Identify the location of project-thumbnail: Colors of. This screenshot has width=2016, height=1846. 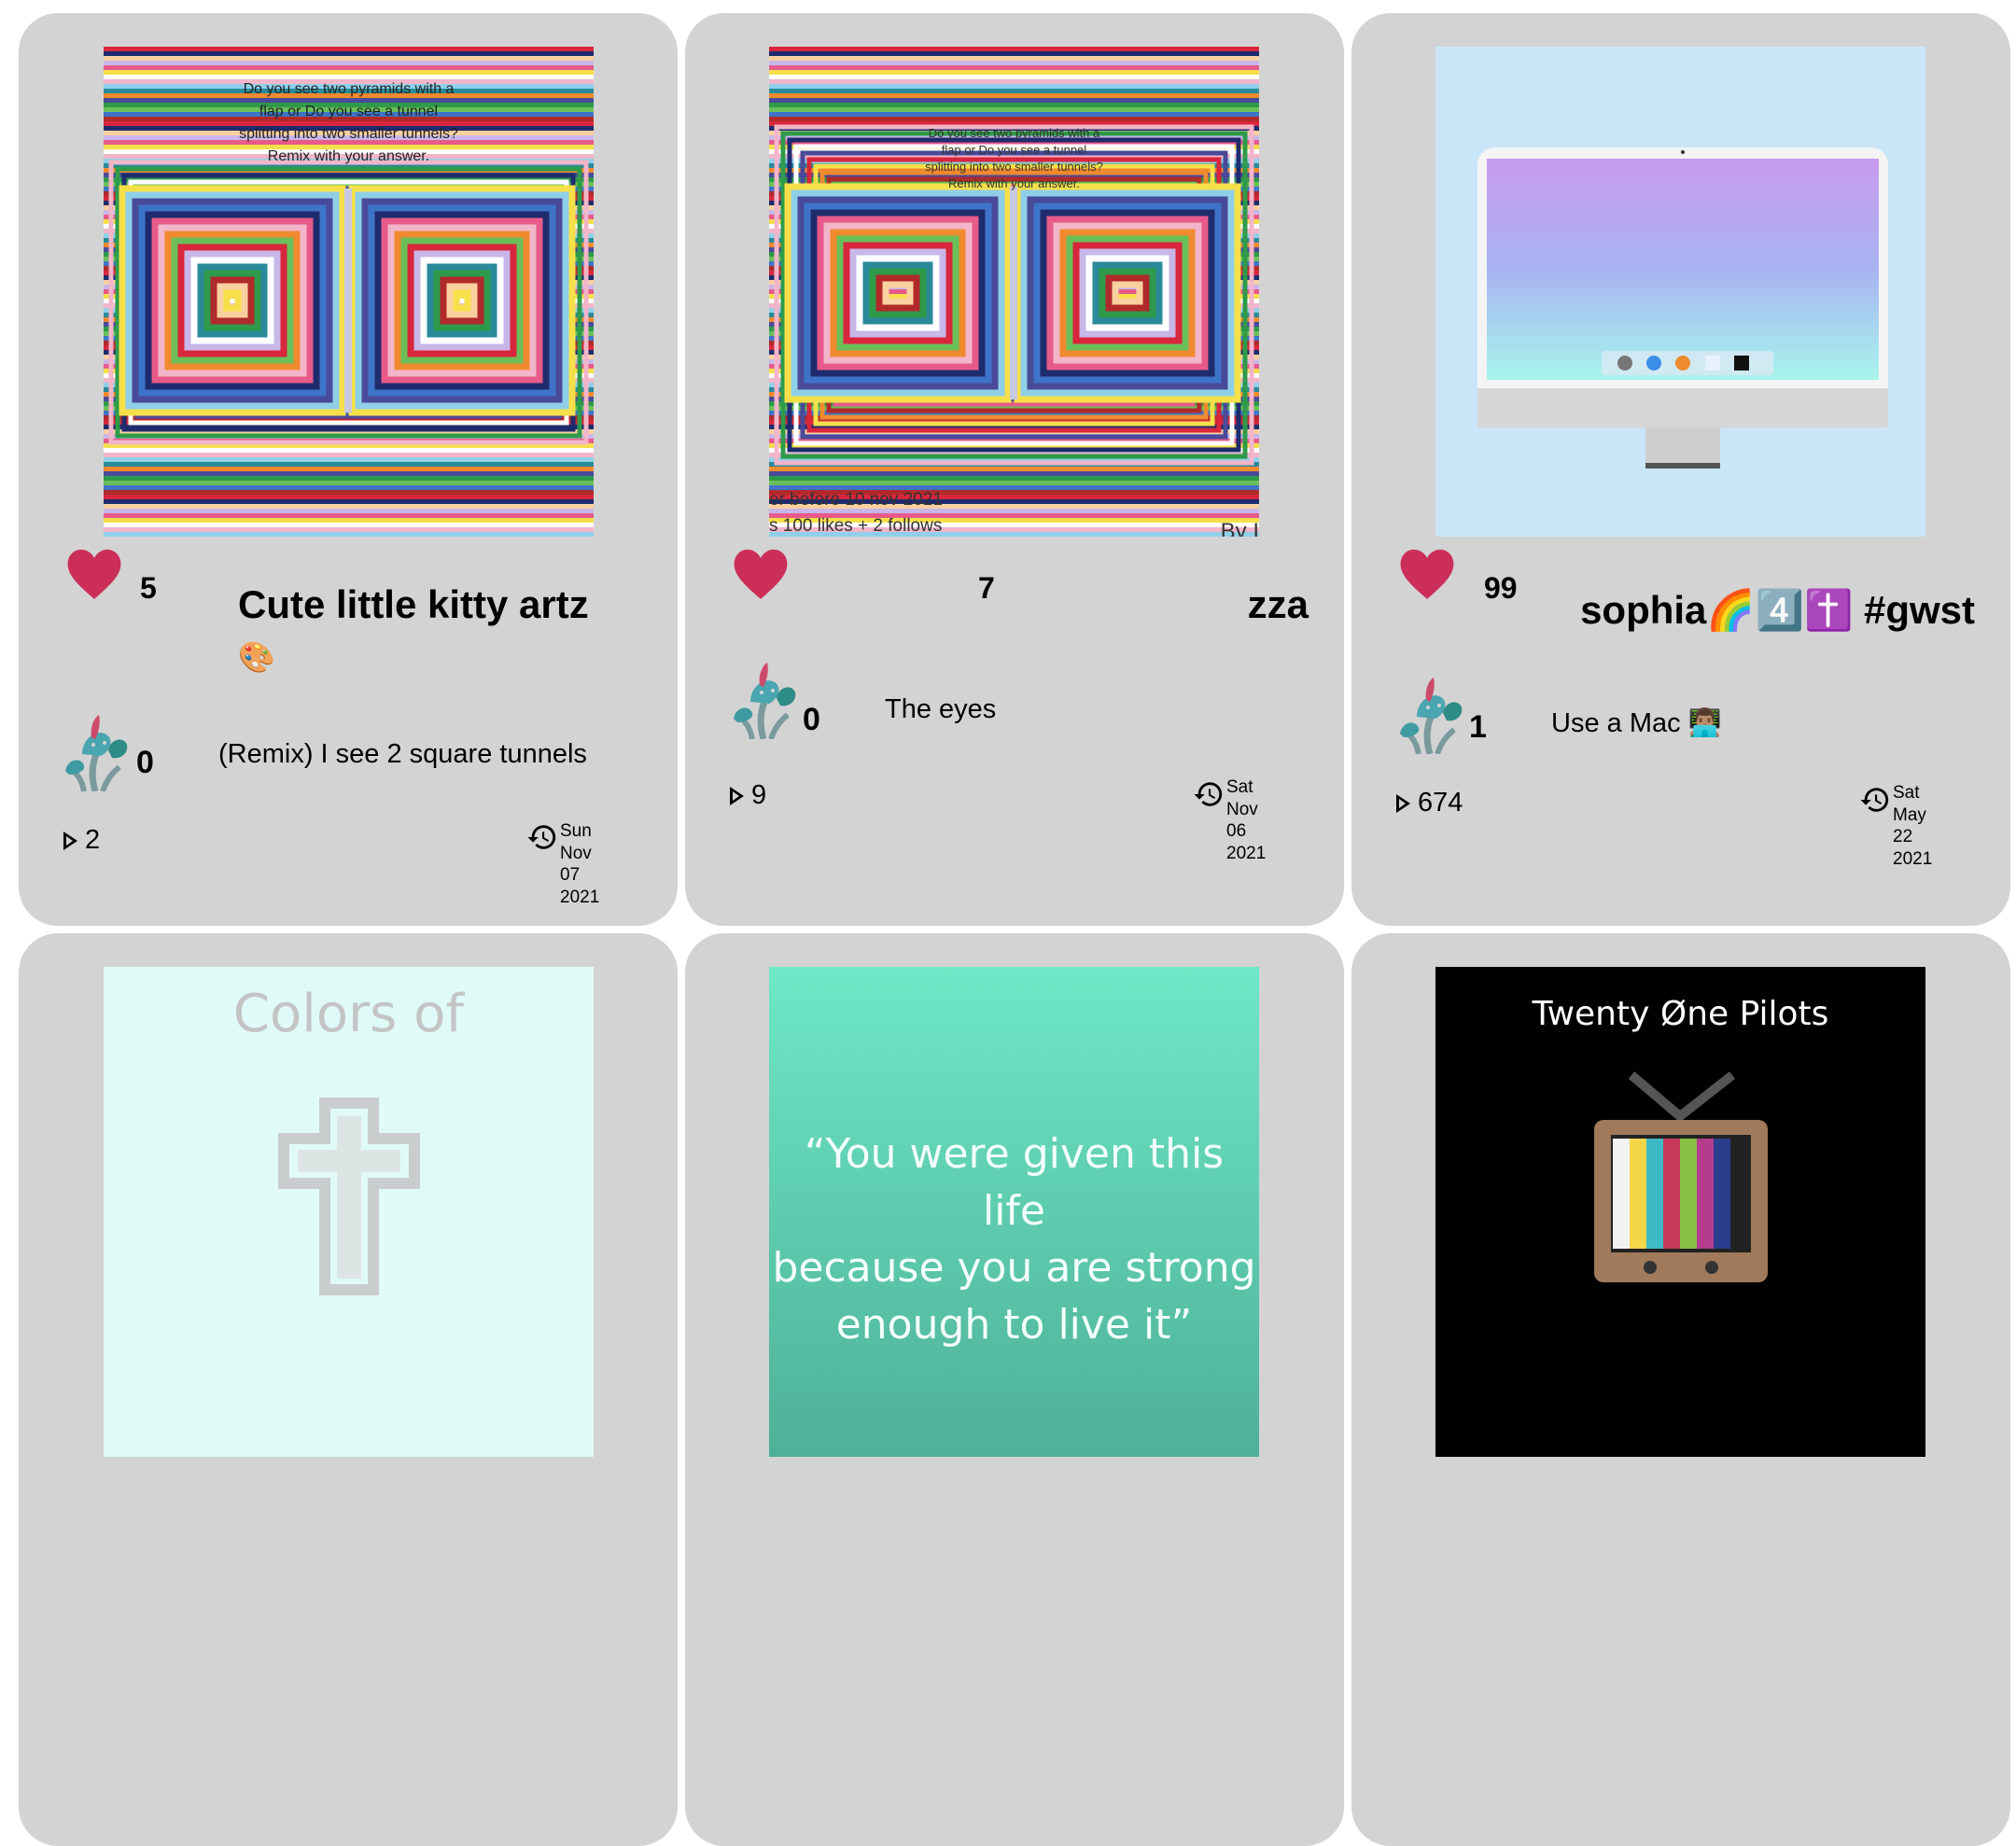
(349, 1212).